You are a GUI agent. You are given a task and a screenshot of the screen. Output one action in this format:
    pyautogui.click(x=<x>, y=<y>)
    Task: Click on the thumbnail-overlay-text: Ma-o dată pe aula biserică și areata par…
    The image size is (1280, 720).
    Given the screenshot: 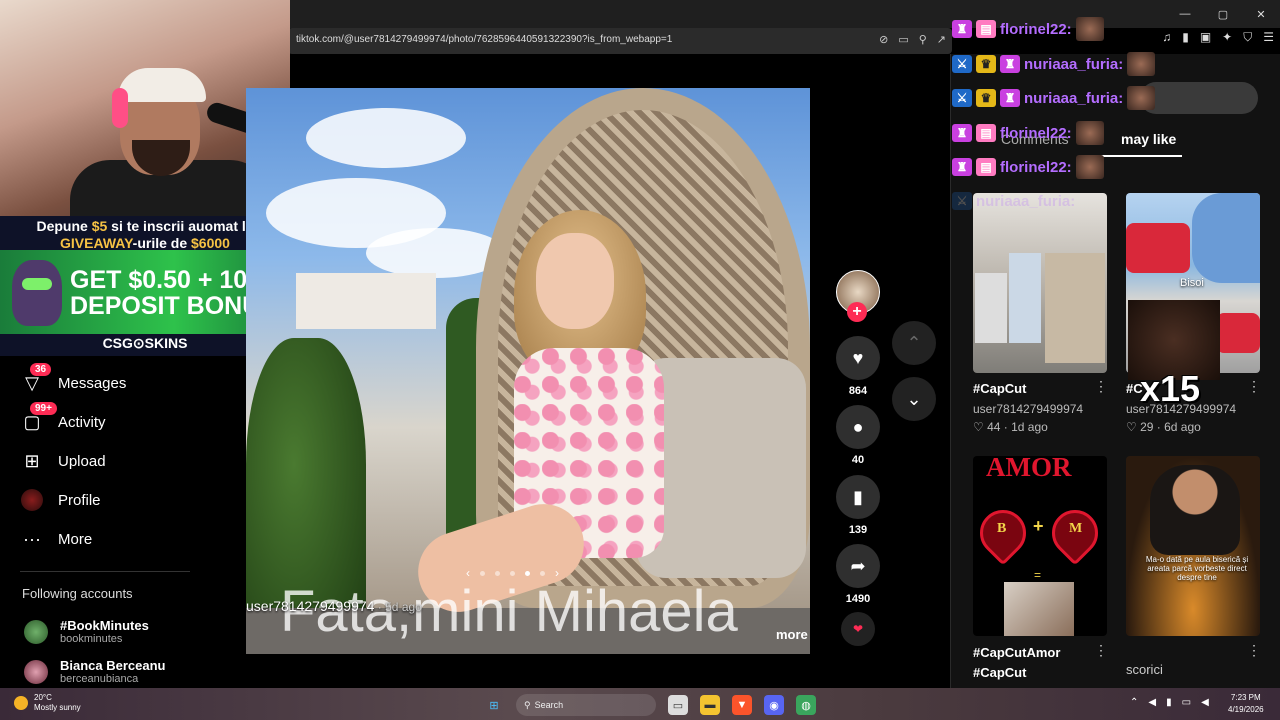 What is the action you would take?
    pyautogui.click(x=1197, y=568)
    